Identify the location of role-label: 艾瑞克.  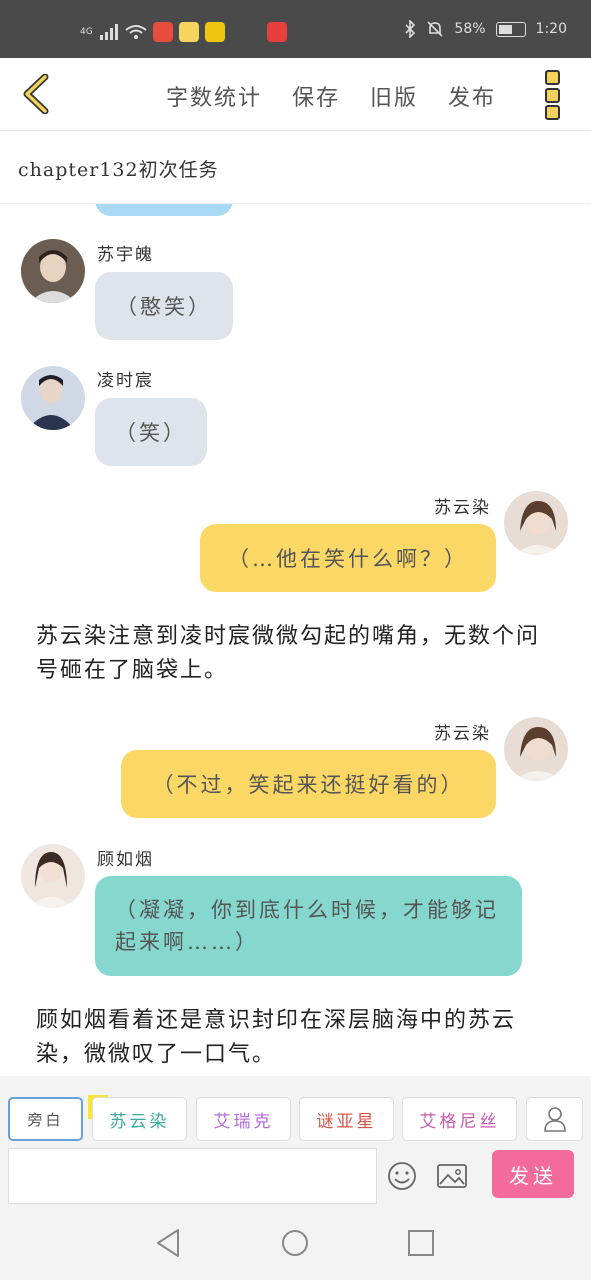
(243, 1121).